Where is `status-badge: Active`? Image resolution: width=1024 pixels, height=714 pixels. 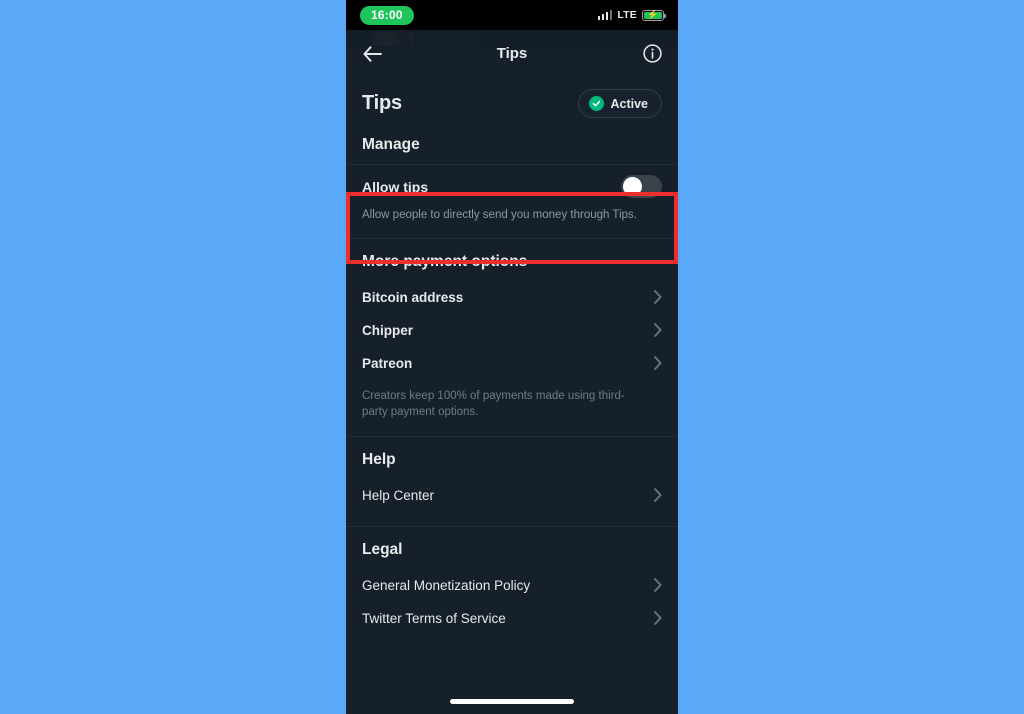
status-badge: Active is located at coordinates (620, 103).